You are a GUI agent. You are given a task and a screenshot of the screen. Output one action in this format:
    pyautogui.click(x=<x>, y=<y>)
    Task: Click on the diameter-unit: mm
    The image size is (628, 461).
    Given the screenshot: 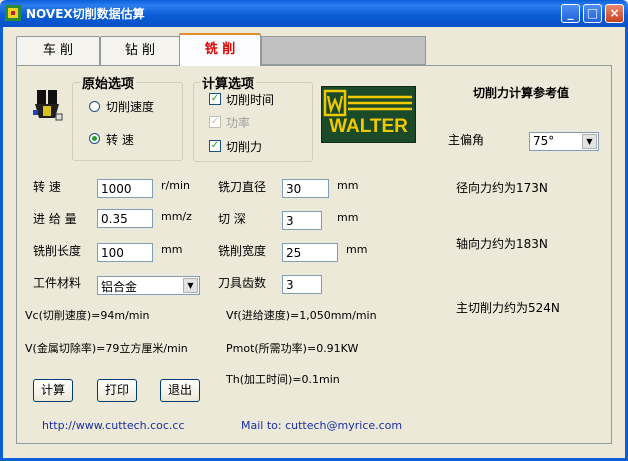 What is the action you would take?
    pyautogui.click(x=348, y=185)
    